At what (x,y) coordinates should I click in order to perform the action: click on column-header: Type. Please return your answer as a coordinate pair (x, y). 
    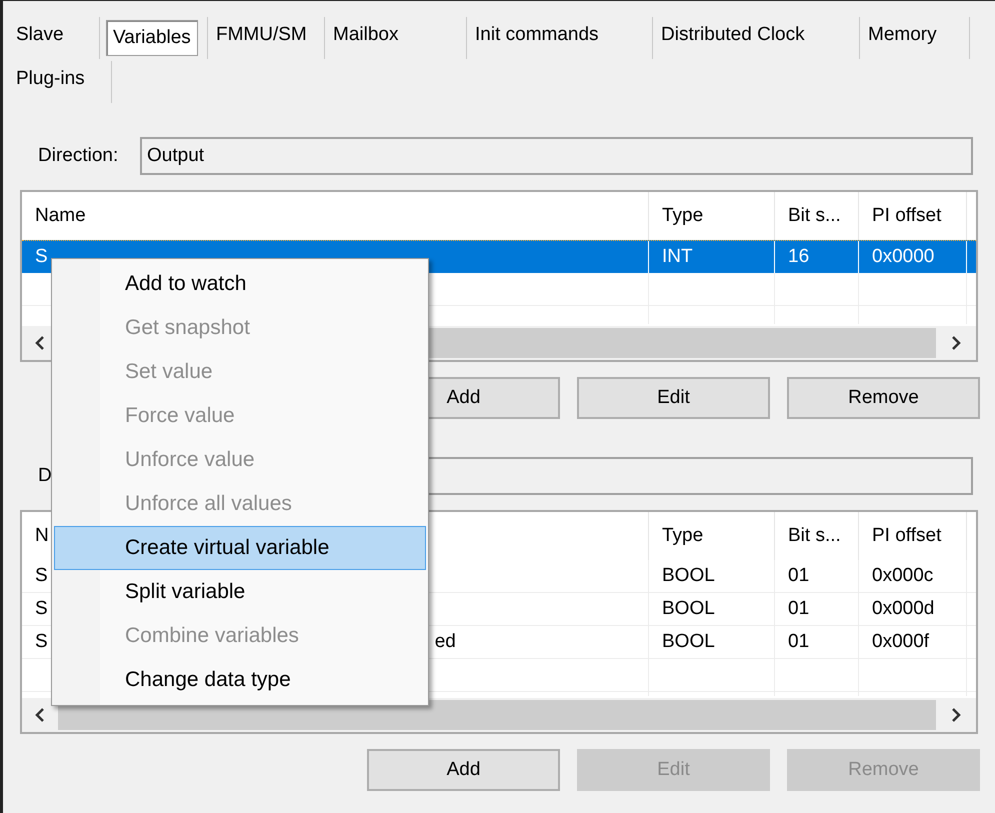
    Looking at the image, I should click on (712, 536).